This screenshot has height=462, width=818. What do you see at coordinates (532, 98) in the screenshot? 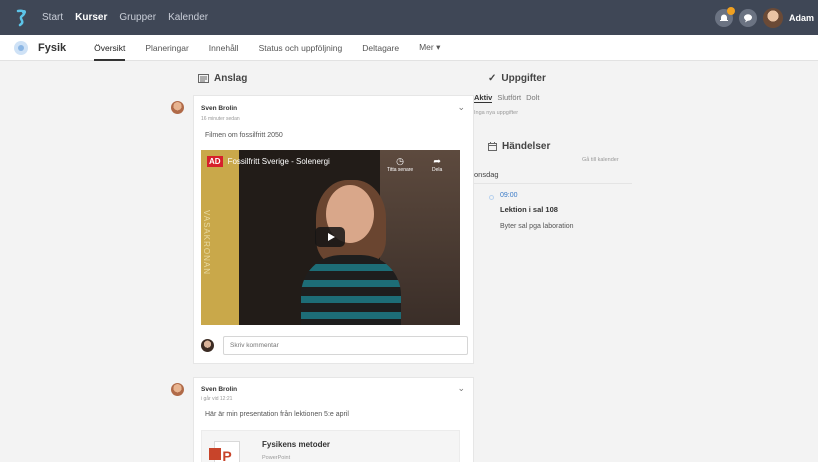
I see `filter-dolt: Dolt` at bounding box center [532, 98].